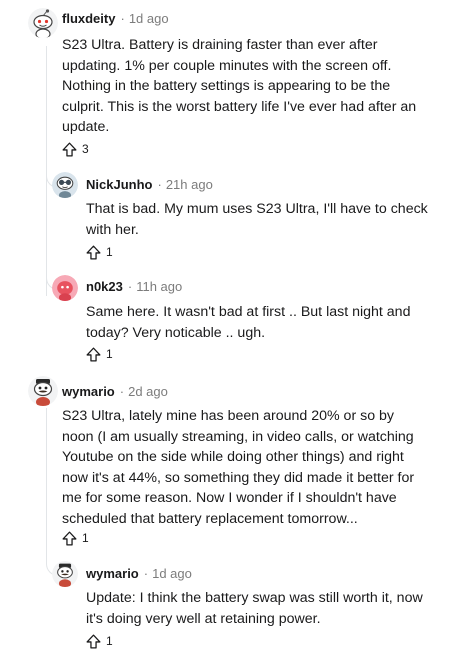  I want to click on upvote-button: 3, so click(75, 149).